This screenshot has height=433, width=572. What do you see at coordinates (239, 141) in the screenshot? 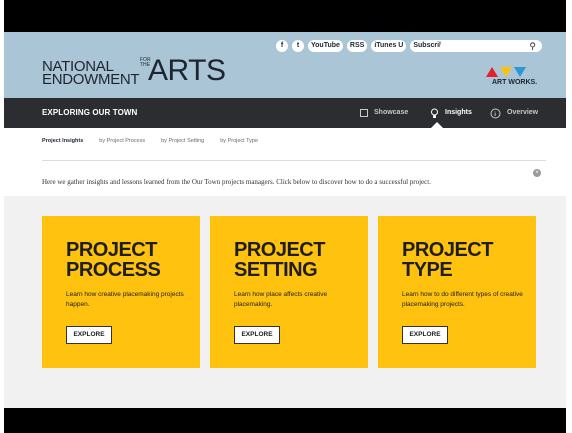
I see `subtab-by-type: by Project Type` at bounding box center [239, 141].